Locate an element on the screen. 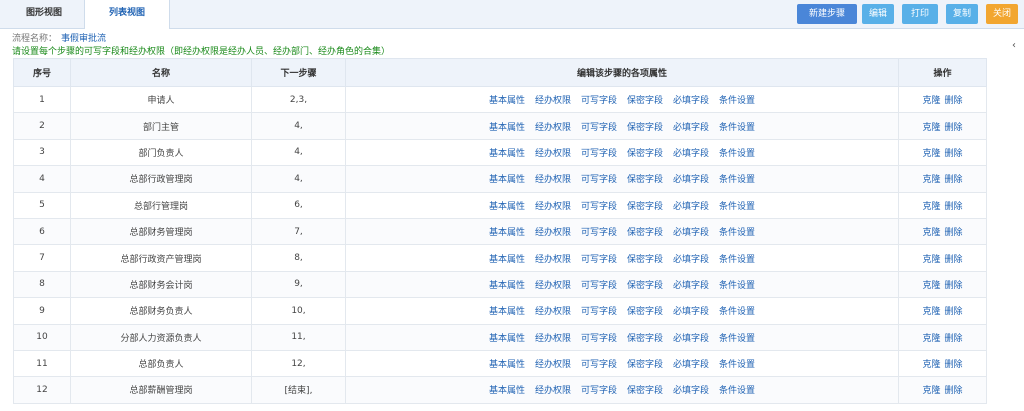  copy-button: 复制 is located at coordinates (962, 14).